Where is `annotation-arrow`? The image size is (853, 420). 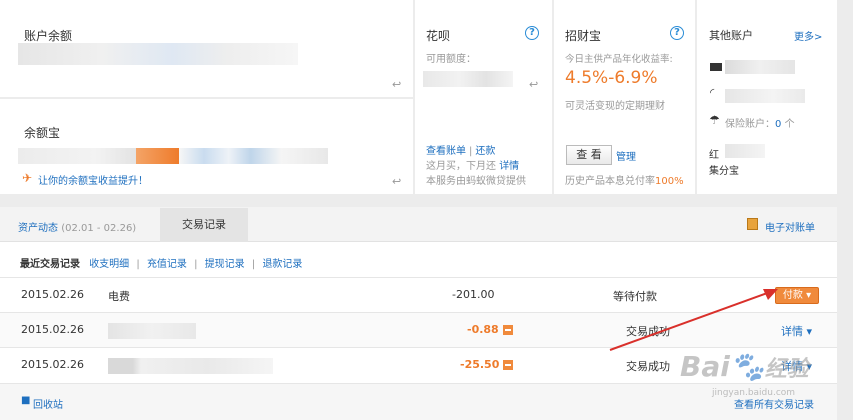 annotation-arrow is located at coordinates (693, 320).